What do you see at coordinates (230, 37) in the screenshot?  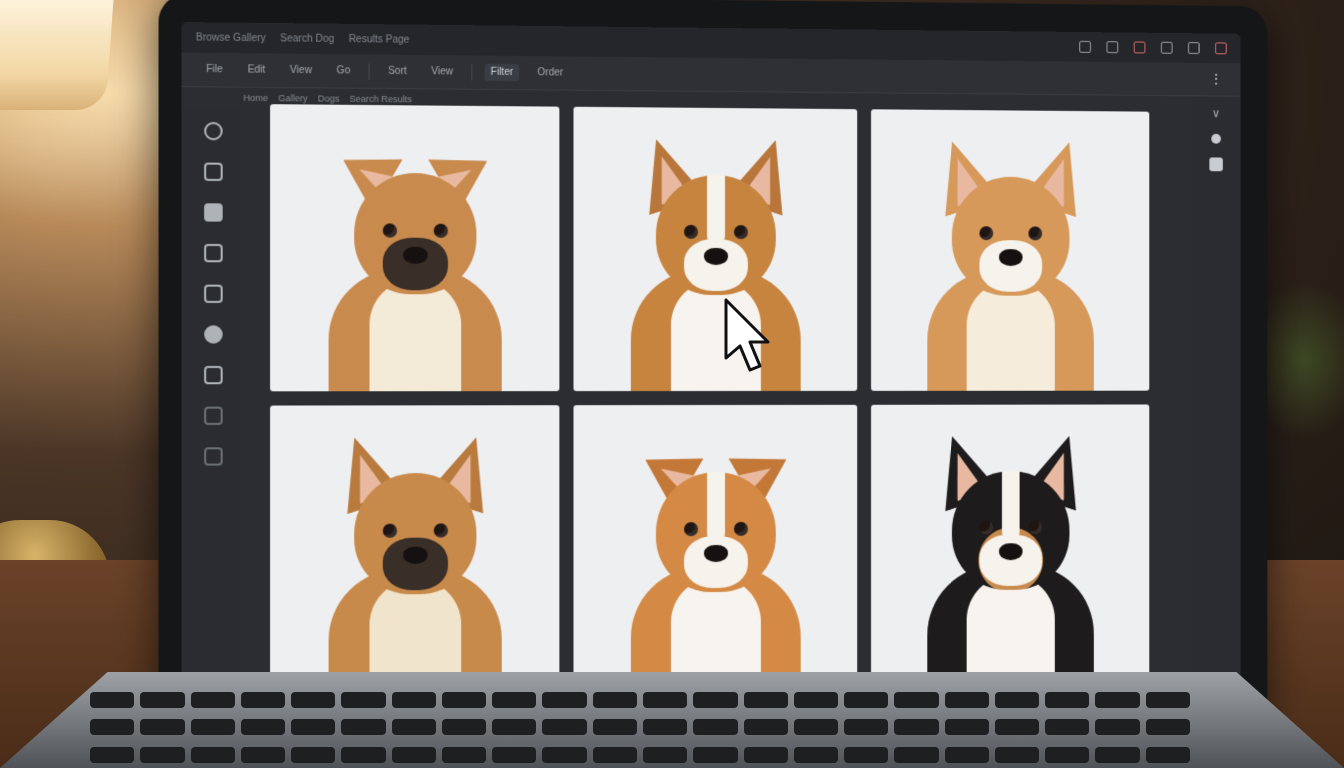 I see `titlebar-item: Browse Gallery` at bounding box center [230, 37].